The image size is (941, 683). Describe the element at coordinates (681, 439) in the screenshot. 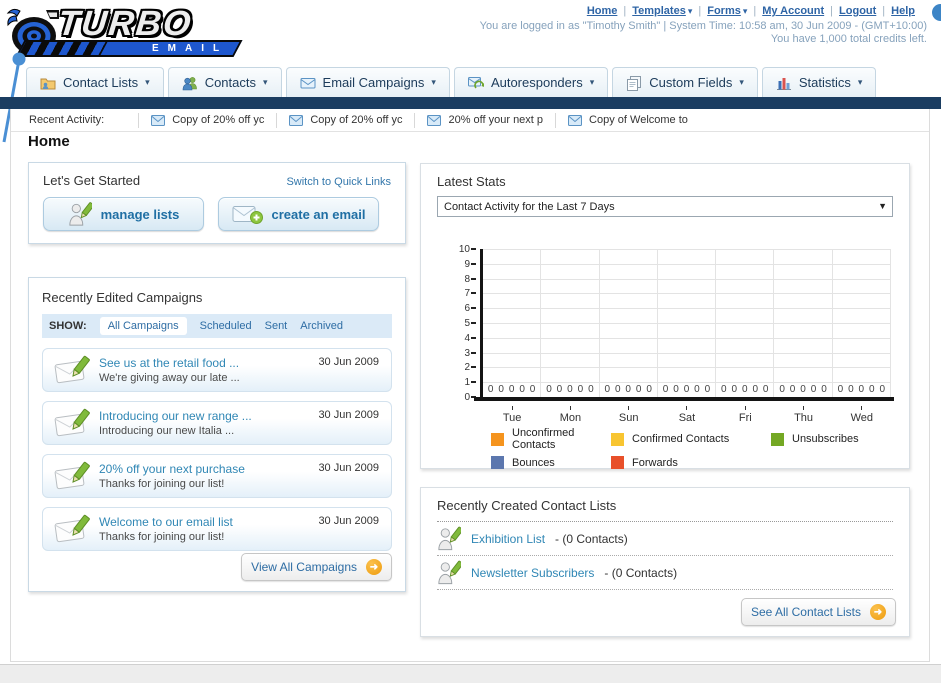

I see `legend-label: Confirmed Contacts` at that location.